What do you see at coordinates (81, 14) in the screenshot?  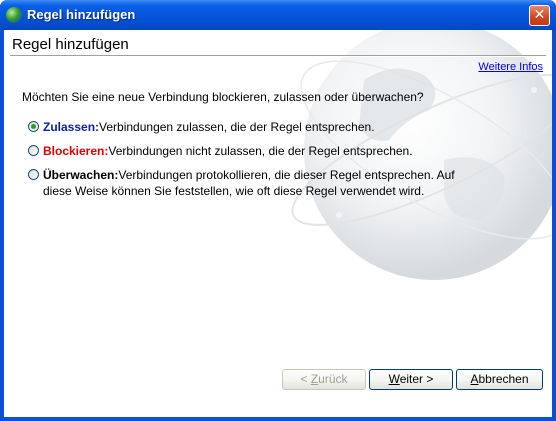 I see `window-title: Regel hinzufügen` at bounding box center [81, 14].